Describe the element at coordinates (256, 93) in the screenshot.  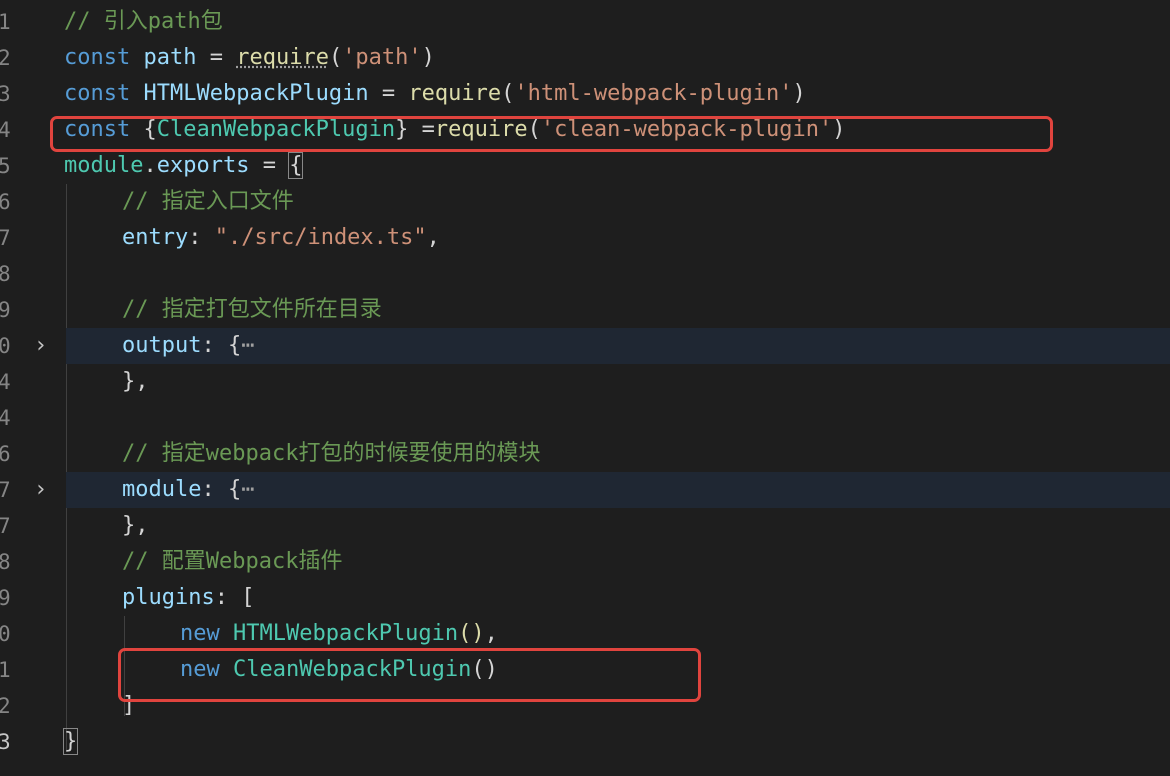
I see `identifier: HTMLWebpackPlugin` at that location.